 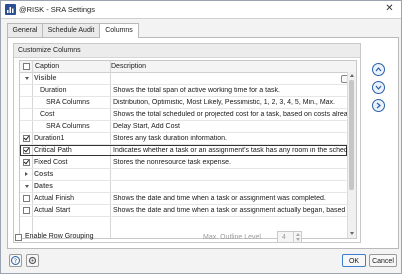 What do you see at coordinates (49, 50) in the screenshot?
I see `group-title: Customize Columns` at bounding box center [49, 50].